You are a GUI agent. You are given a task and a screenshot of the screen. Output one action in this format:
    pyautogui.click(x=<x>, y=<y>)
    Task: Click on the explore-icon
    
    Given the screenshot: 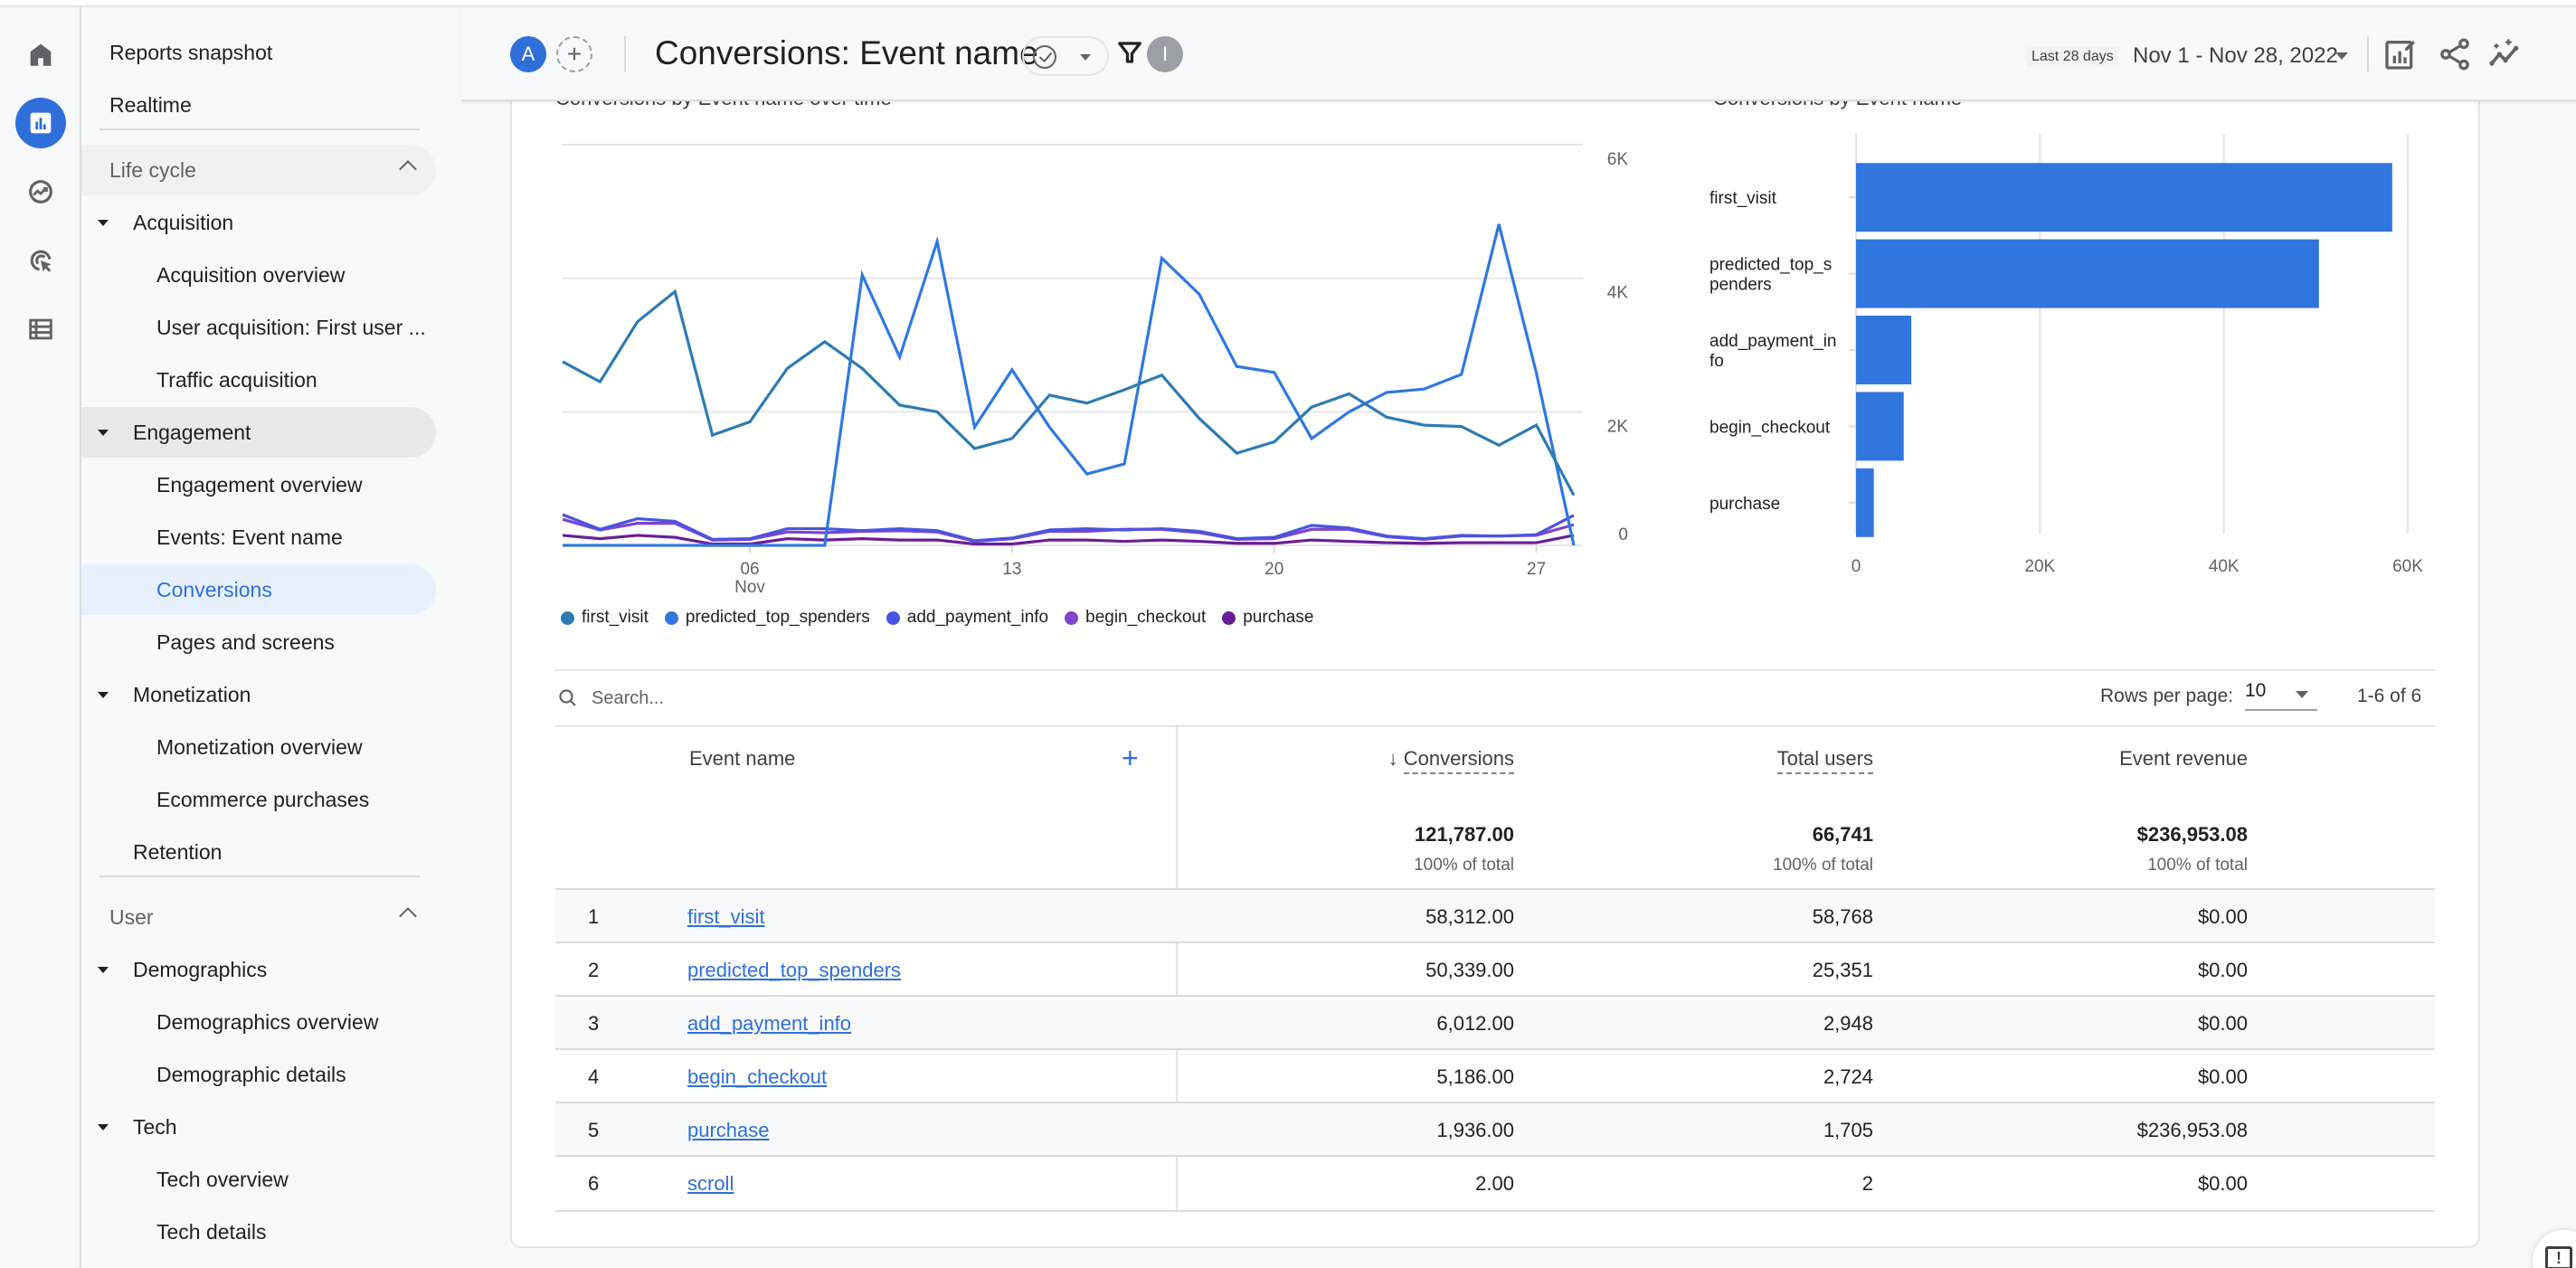 What is the action you would take?
    pyautogui.click(x=40, y=191)
    